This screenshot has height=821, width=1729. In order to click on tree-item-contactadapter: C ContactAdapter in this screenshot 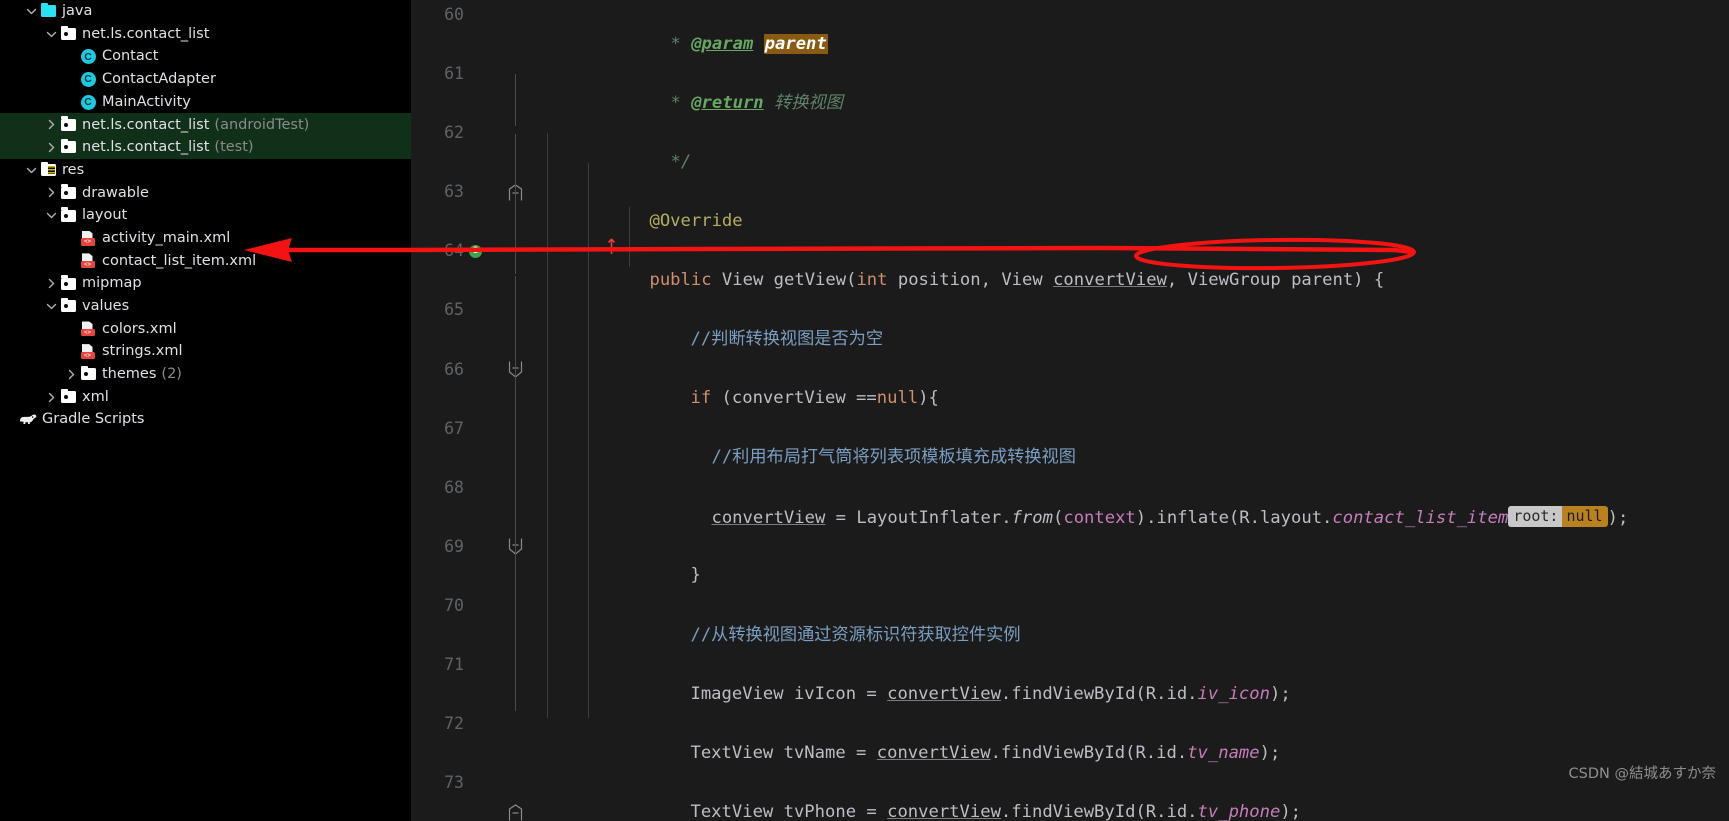, I will do `click(205, 79)`.